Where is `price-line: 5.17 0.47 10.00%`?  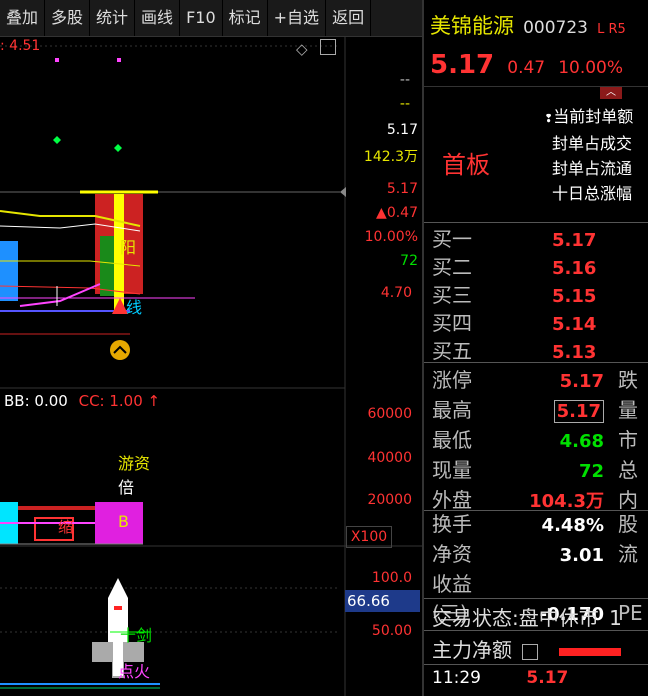
price-line: 5.17 0.47 10.00% is located at coordinates (526, 65).